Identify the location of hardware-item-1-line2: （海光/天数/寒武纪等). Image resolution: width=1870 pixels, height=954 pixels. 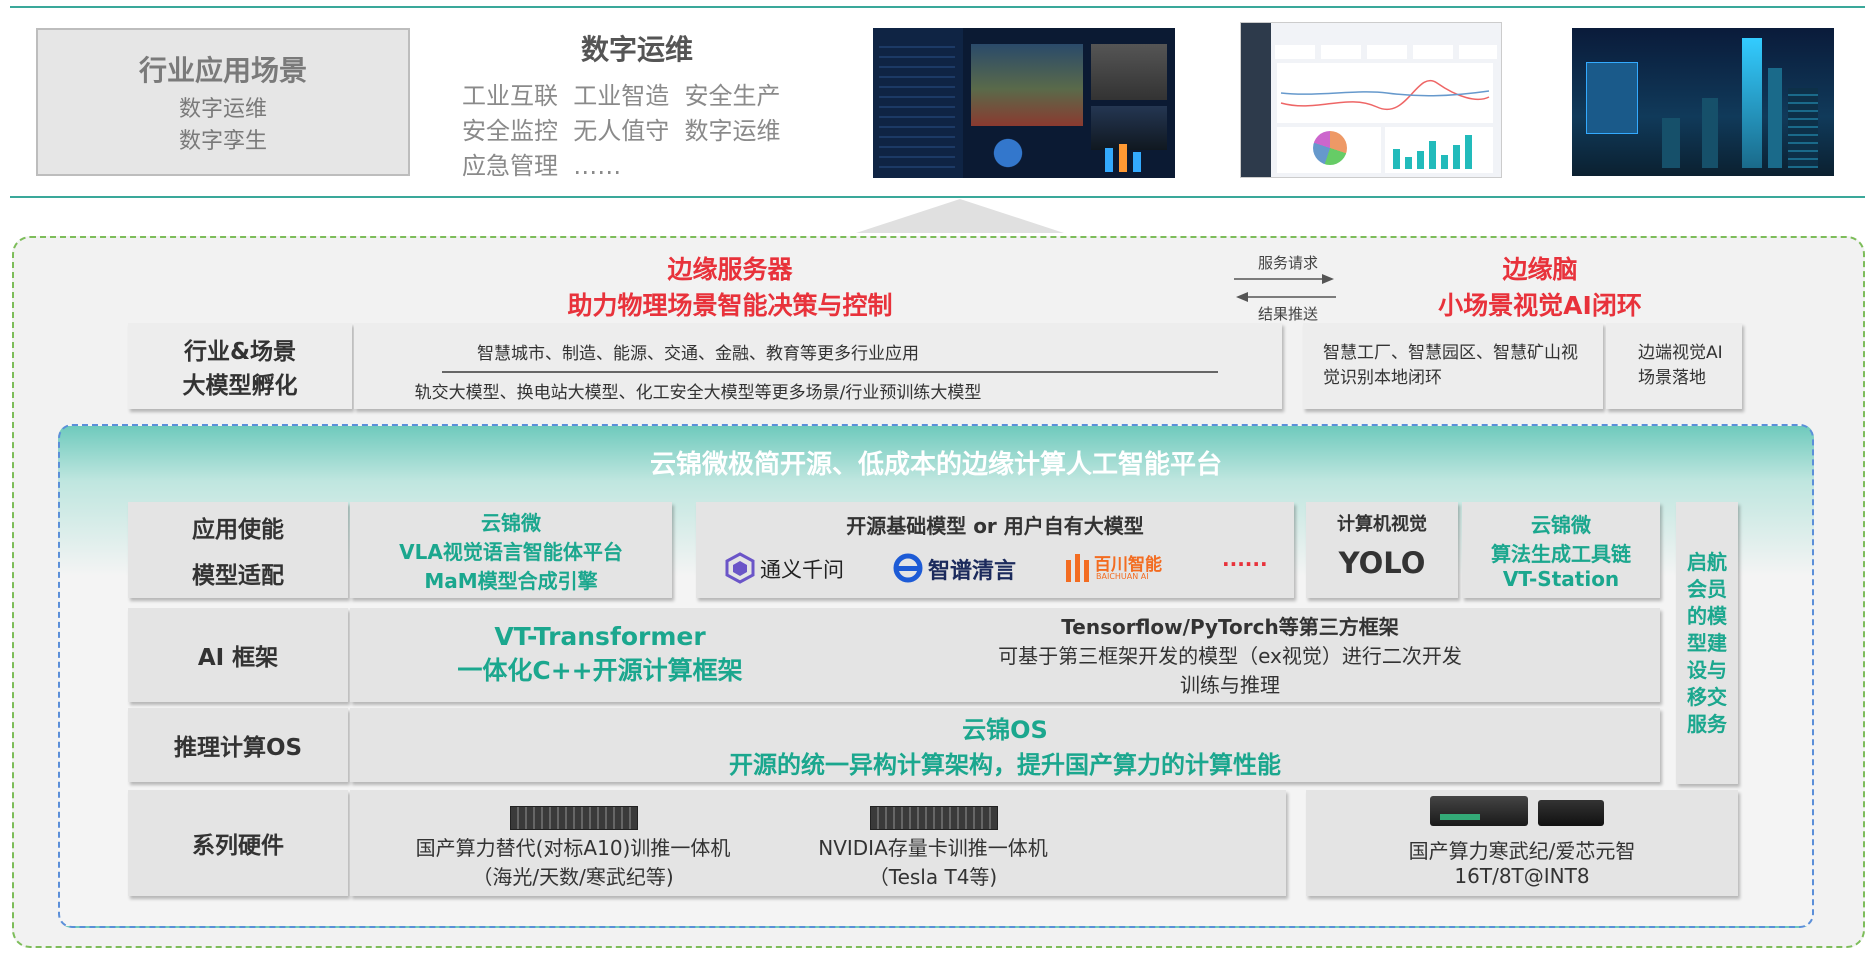
(573, 877).